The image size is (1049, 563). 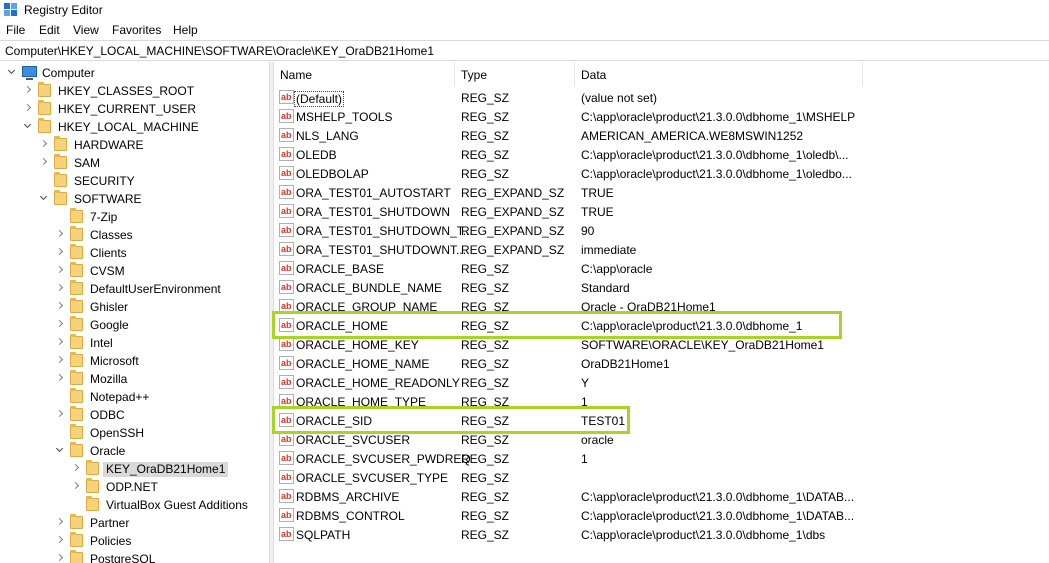 What do you see at coordinates (619, 98) in the screenshot?
I see `value-data: (value not set)` at bounding box center [619, 98].